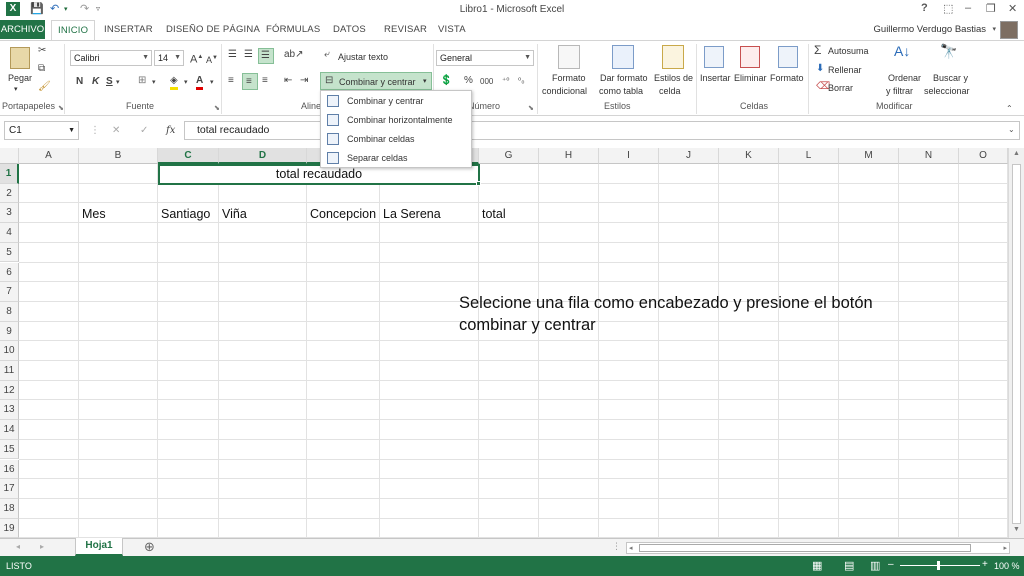 This screenshot has height=576, width=1024. Describe the element at coordinates (1016, 529) in the screenshot. I see `scroll-down-icon: ▼` at that location.